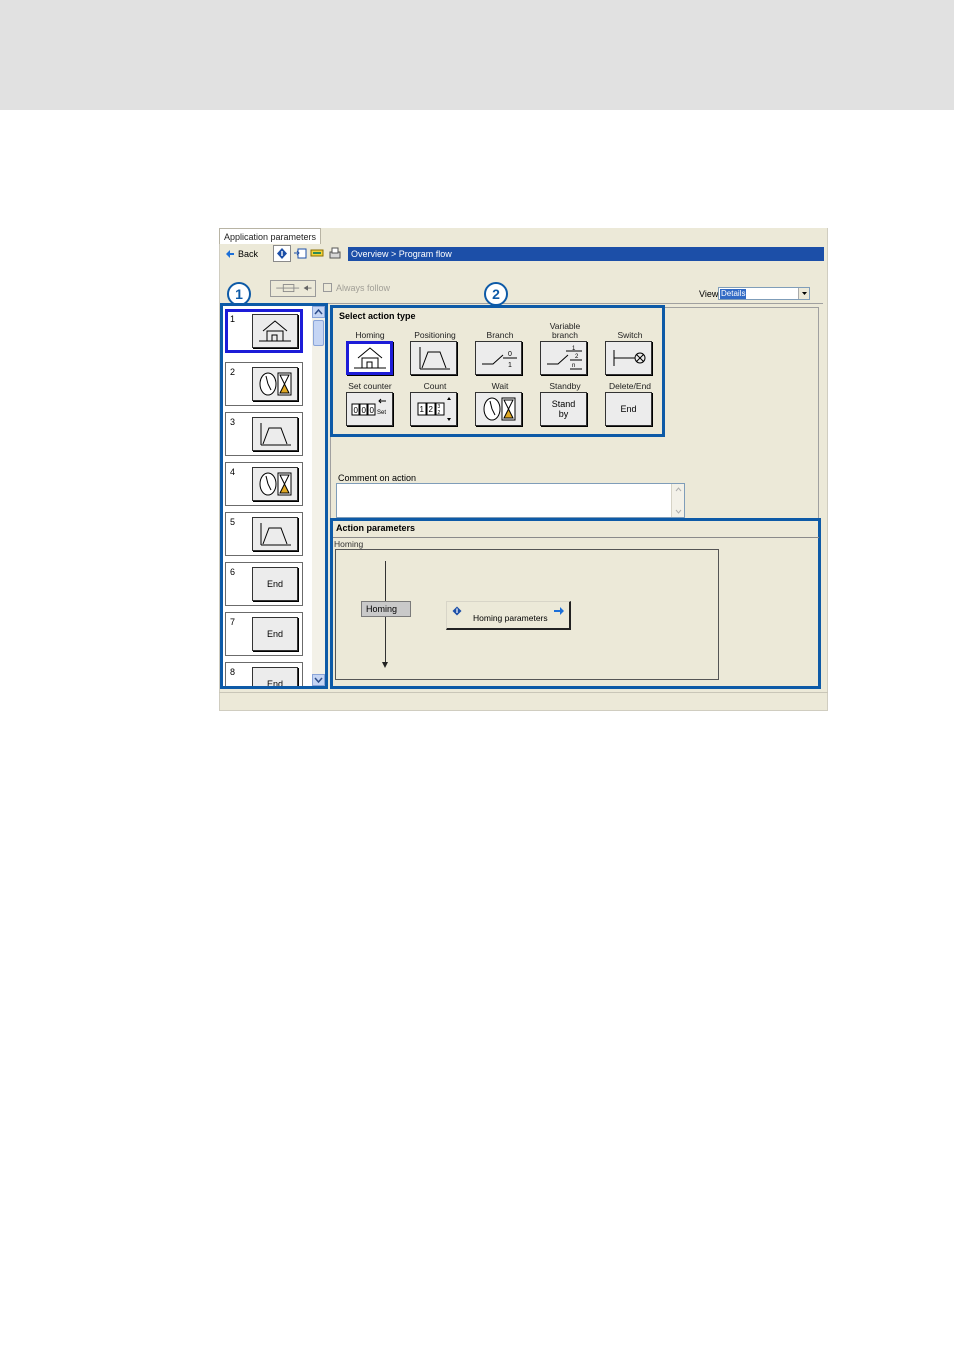 The width and height of the screenshot is (954, 1350). Describe the element at coordinates (630, 386) in the screenshot. I see `action-label-delete-end: Delete/End` at that location.